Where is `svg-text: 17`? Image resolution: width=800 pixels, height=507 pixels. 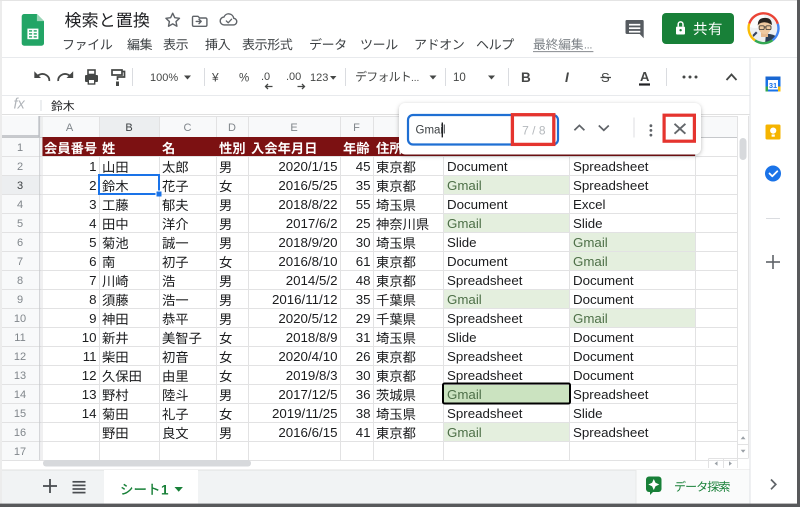
svg-text: 17 is located at coordinates (20, 452).